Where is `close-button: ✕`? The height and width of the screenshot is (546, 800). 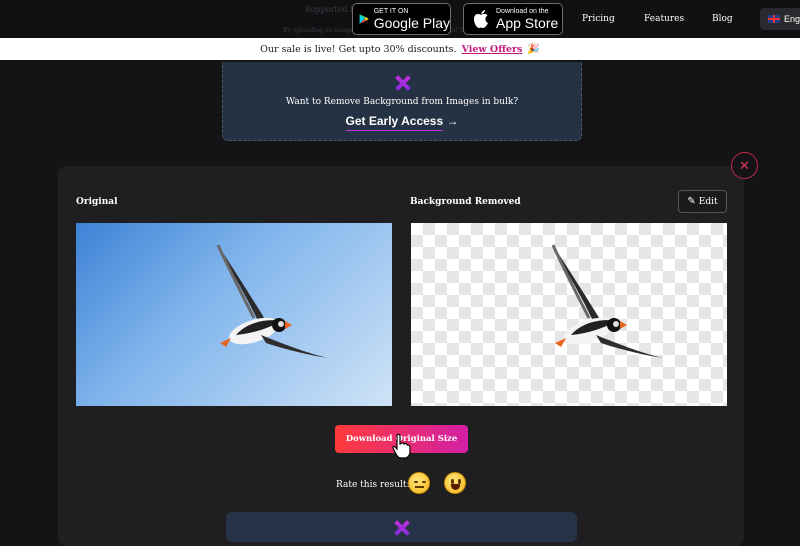 close-button: ✕ is located at coordinates (744, 165).